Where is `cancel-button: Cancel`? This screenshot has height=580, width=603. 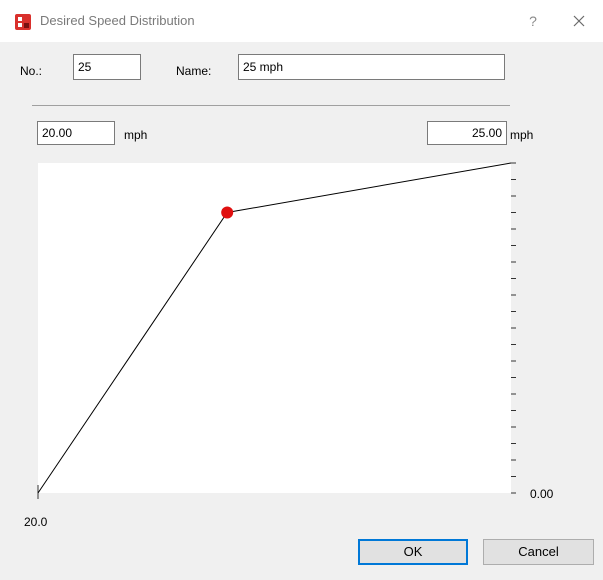
cancel-button: Cancel is located at coordinates (538, 552).